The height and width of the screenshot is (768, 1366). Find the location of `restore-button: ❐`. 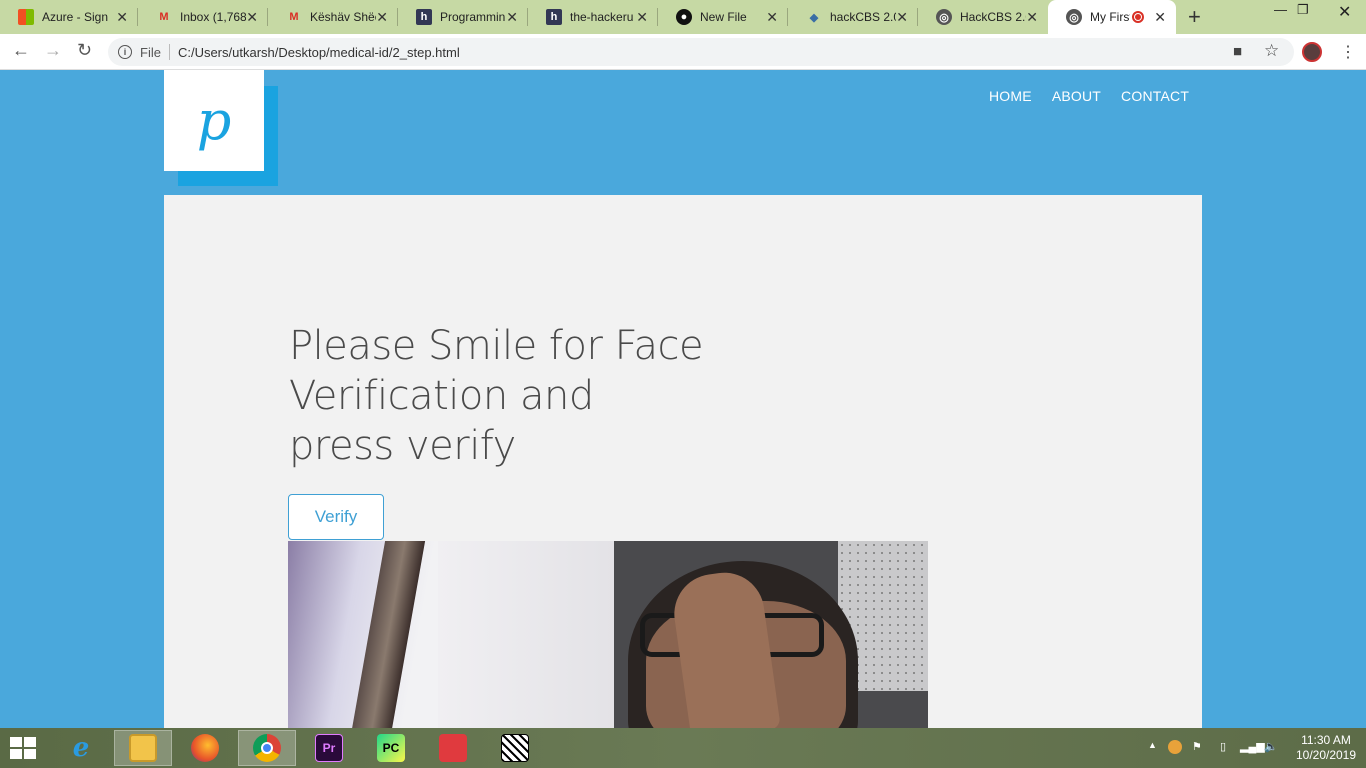

restore-button: ❐ is located at coordinates (1303, 10).